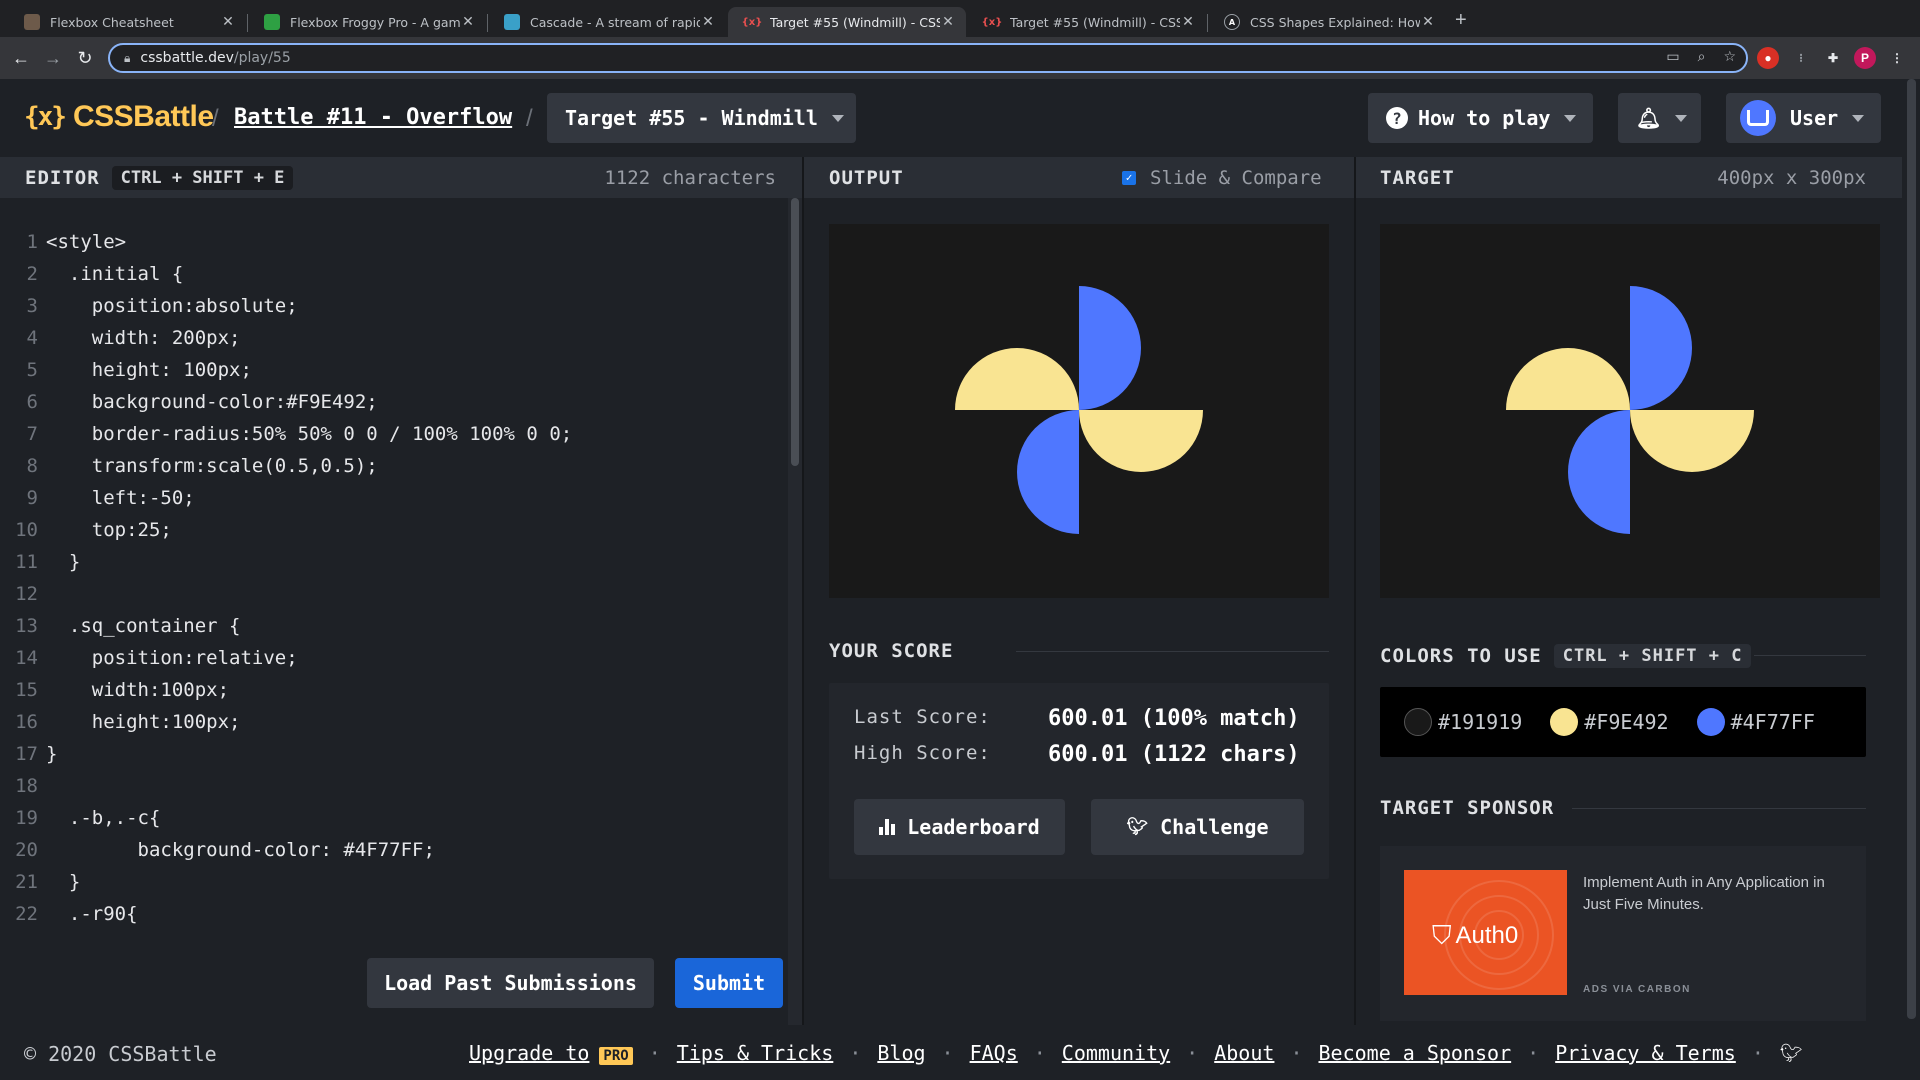  Describe the element at coordinates (1116, 1053) in the screenshot. I see `community-link: Community` at that location.